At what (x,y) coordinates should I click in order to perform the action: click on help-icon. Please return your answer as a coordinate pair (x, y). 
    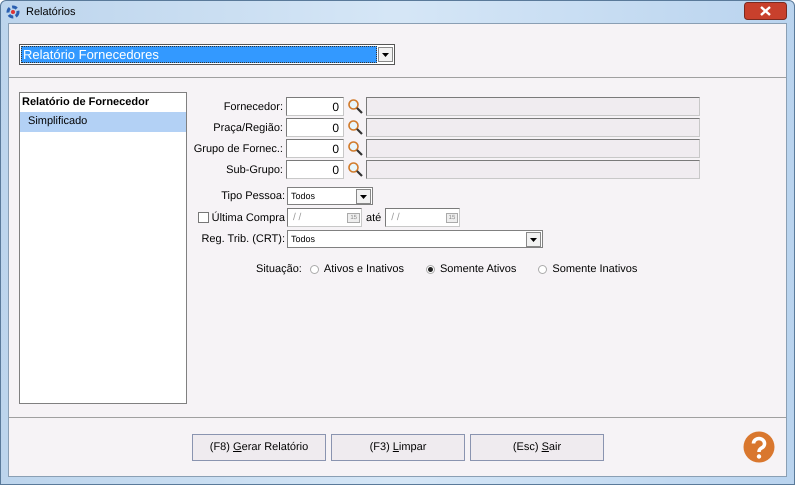
    Looking at the image, I should click on (759, 447).